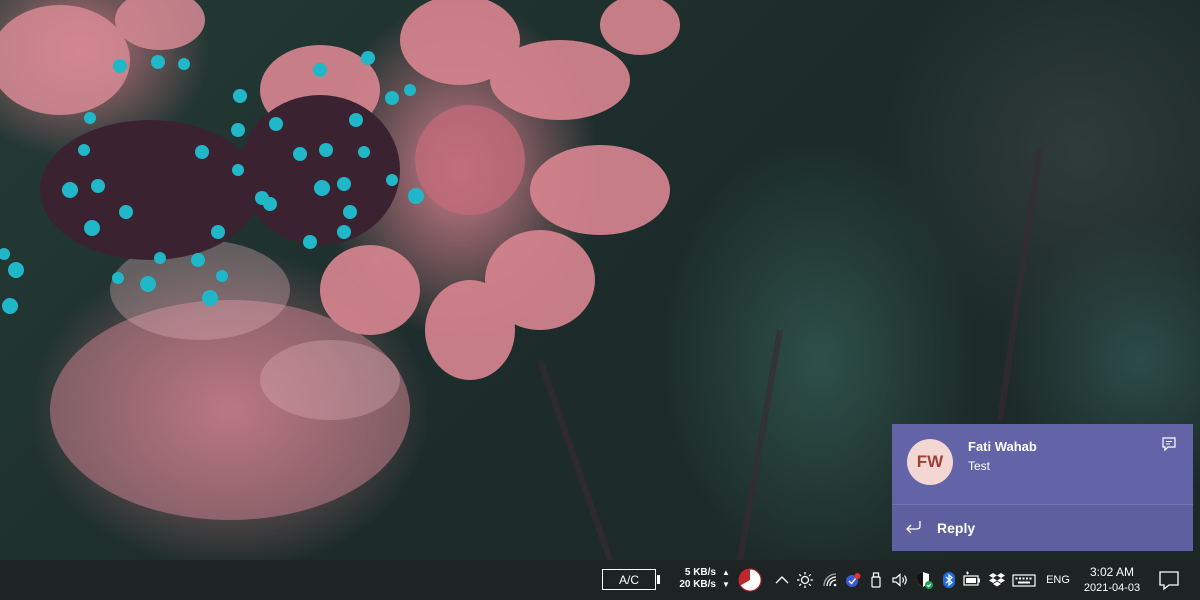 The height and width of the screenshot is (600, 1200). Describe the element at coordinates (876, 580) in the screenshot. I see `usb-device-icon` at that location.